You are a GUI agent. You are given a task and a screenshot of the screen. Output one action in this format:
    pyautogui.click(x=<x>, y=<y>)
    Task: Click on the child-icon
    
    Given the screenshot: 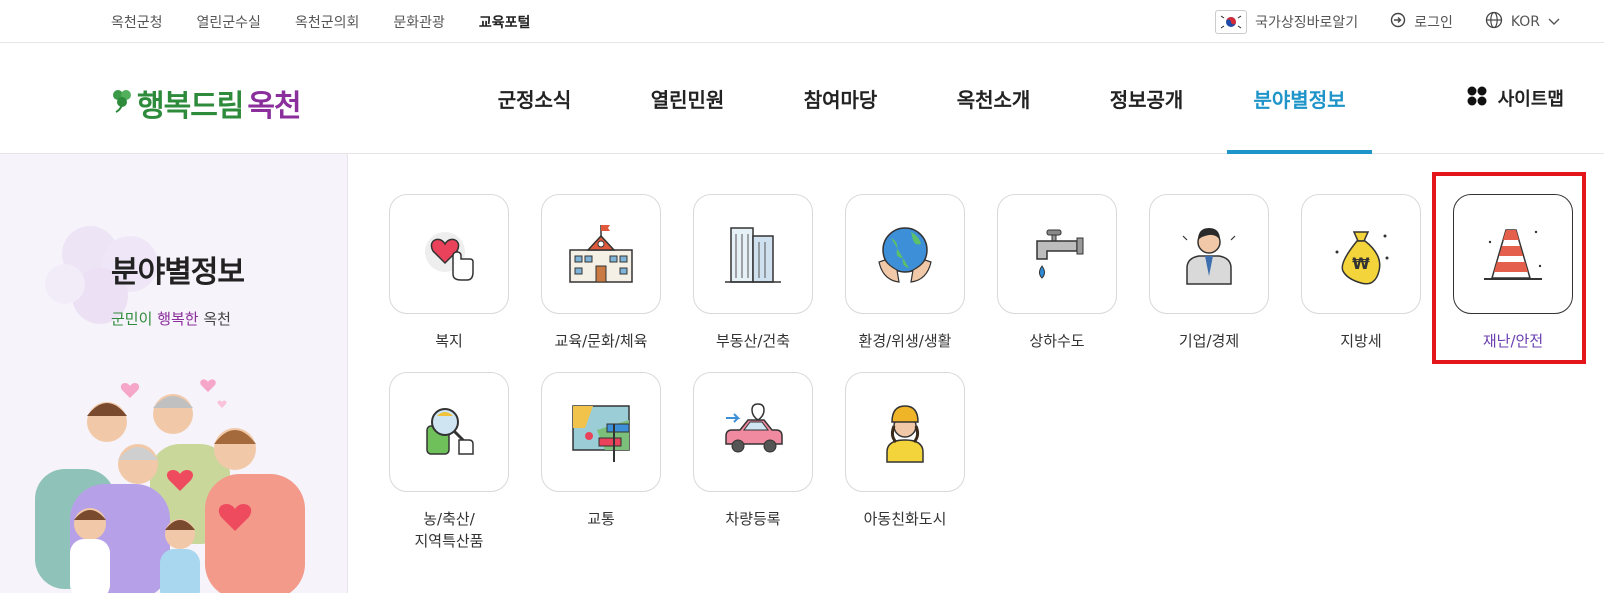 What is the action you would take?
    pyautogui.click(x=905, y=434)
    